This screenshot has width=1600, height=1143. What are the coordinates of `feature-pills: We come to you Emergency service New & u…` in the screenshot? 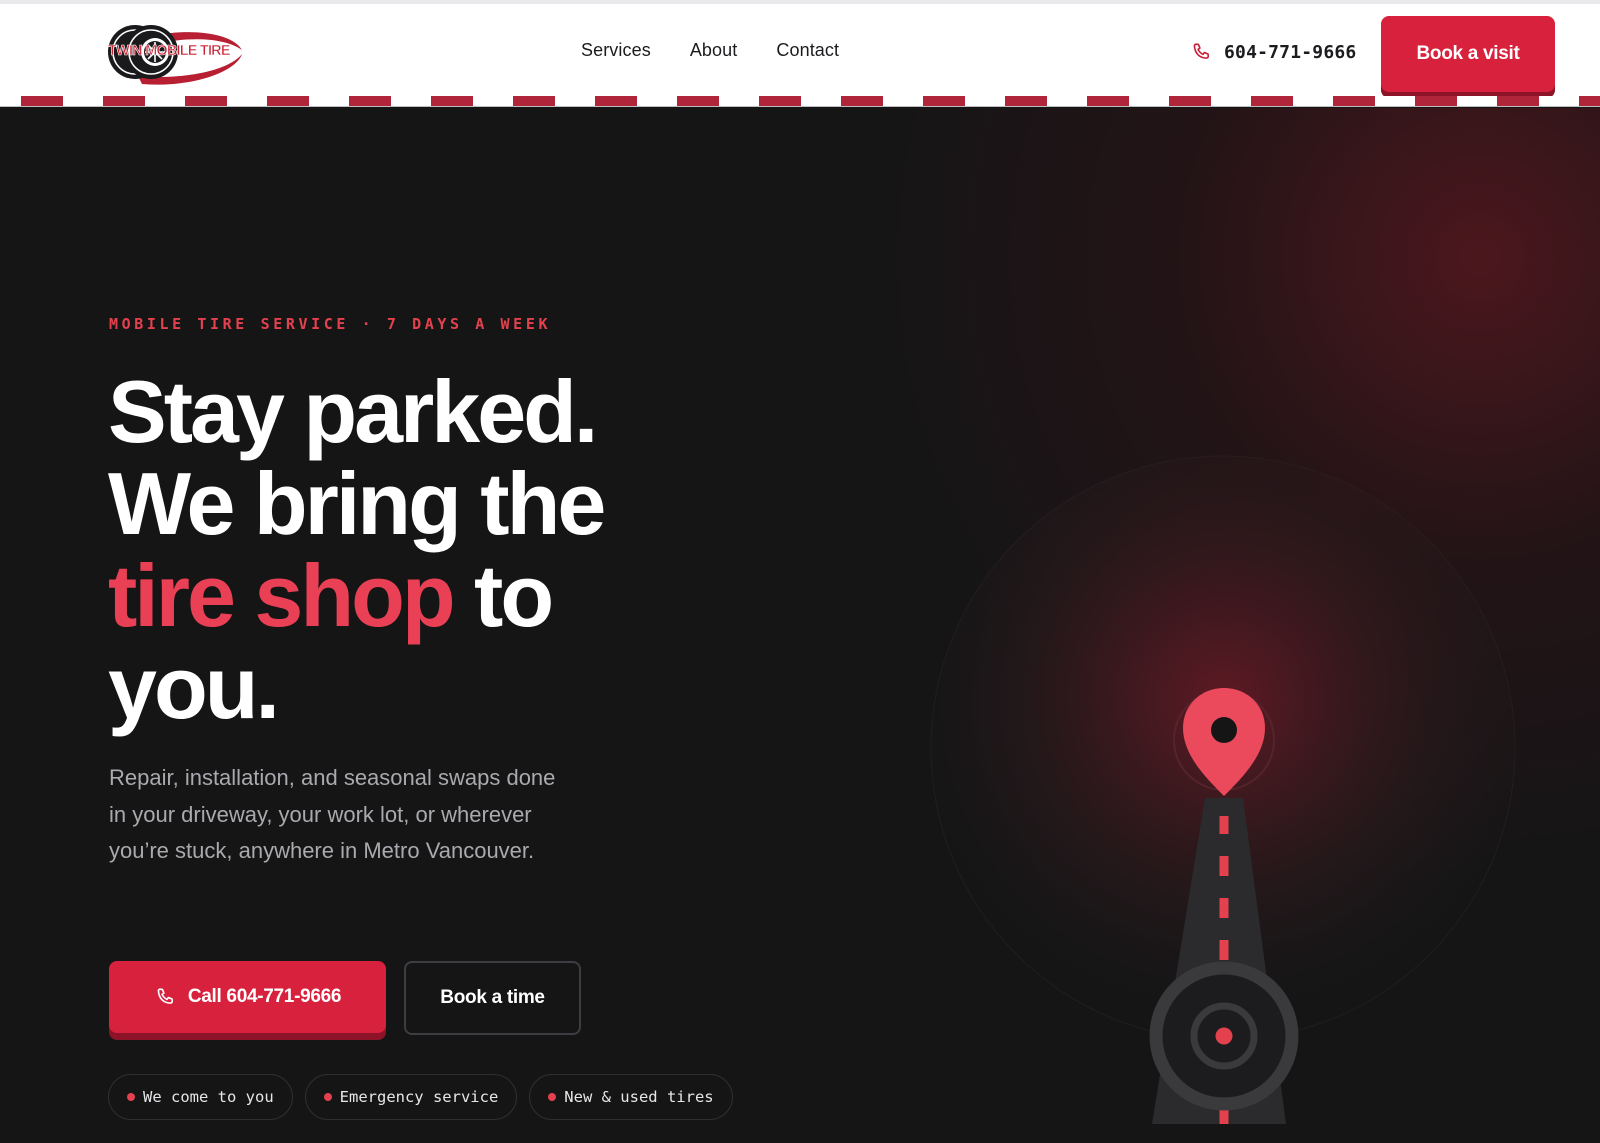 It's located at (420, 1097).